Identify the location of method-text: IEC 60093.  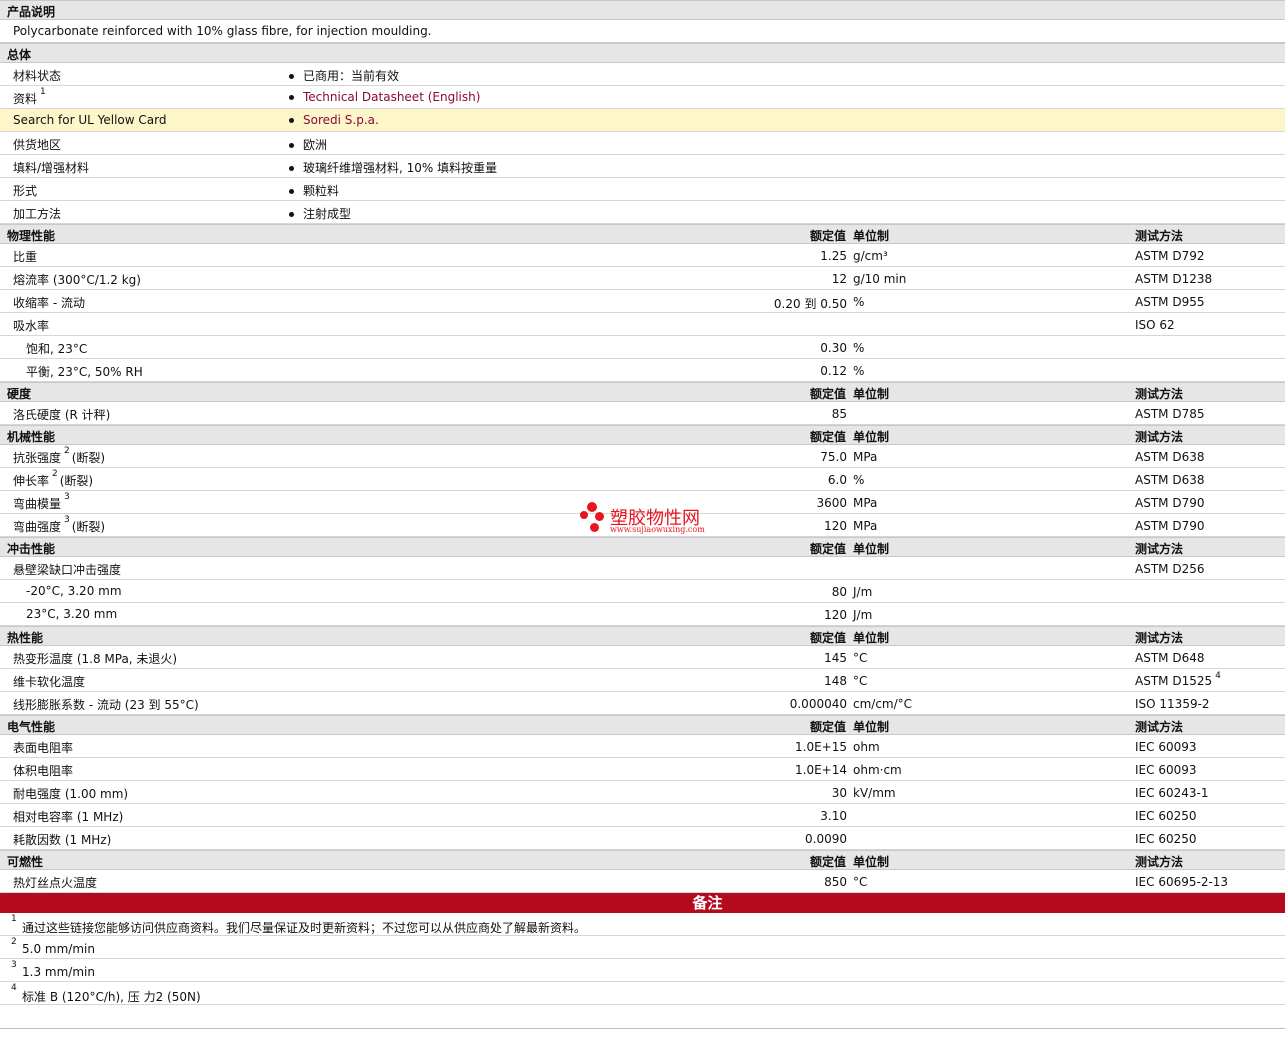
(1166, 747).